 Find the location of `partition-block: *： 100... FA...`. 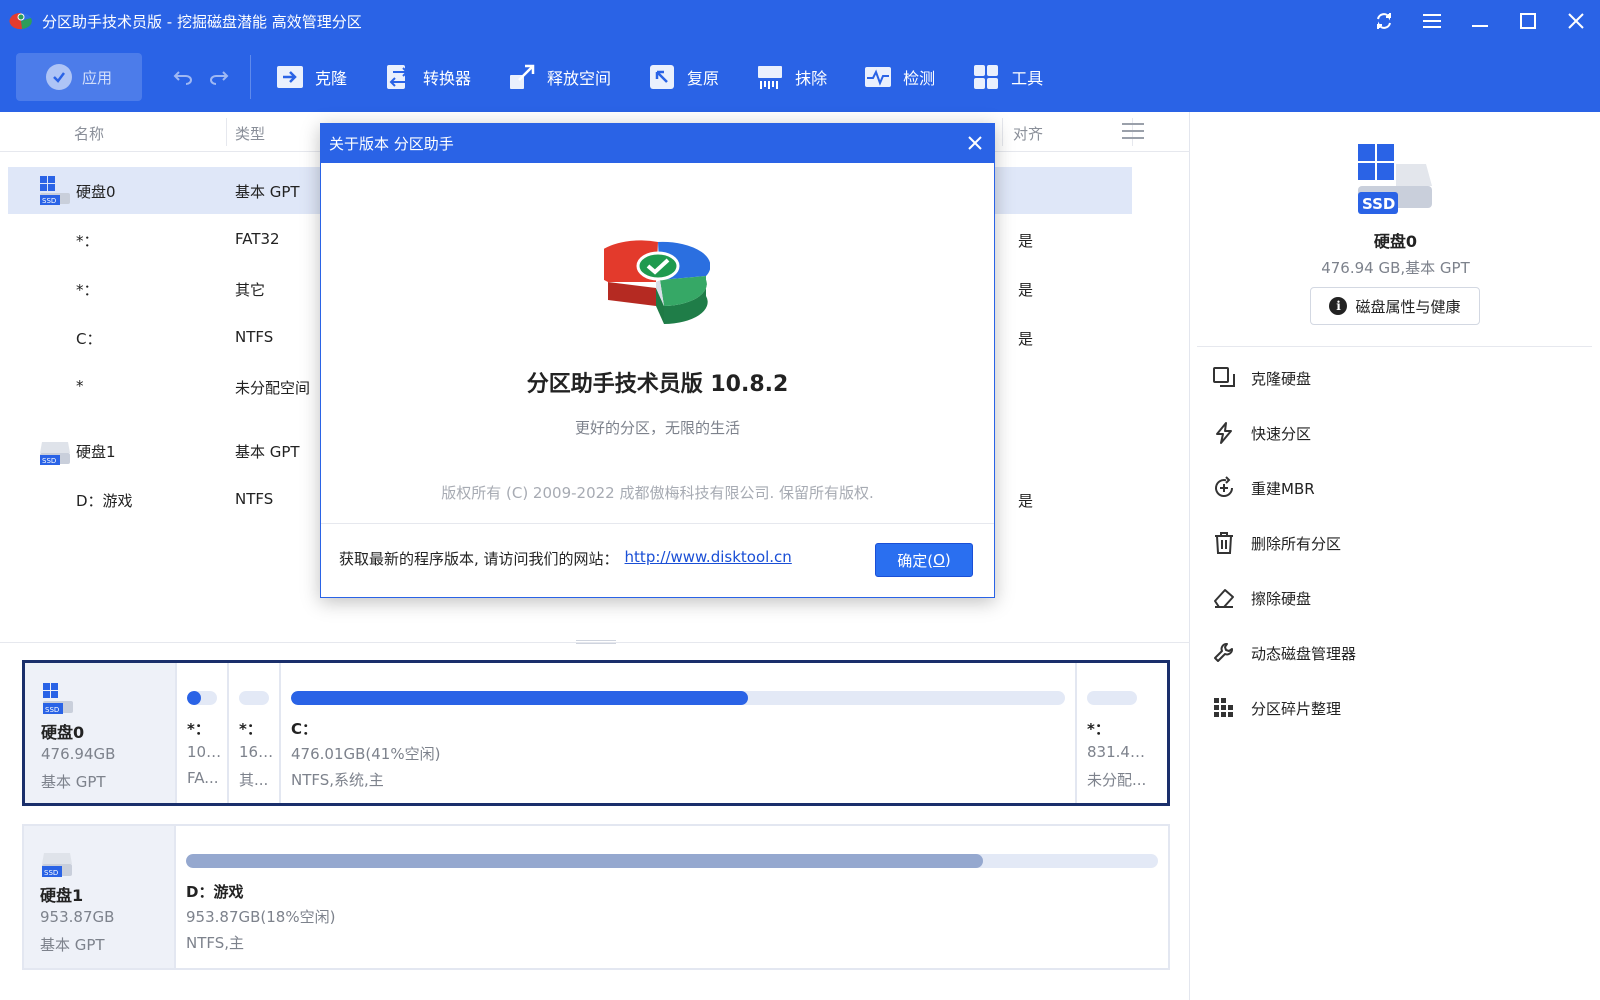

partition-block: *： 100... FA... is located at coordinates (201, 733).